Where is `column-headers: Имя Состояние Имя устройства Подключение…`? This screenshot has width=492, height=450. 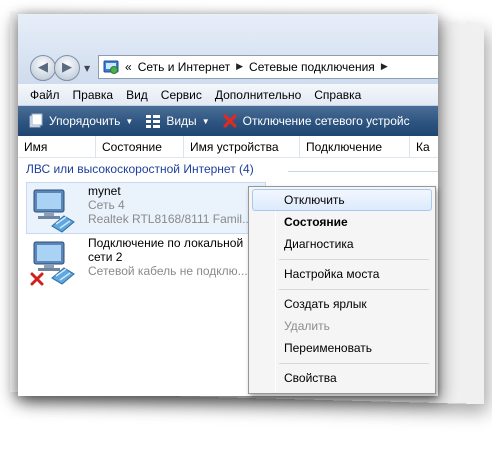 column-headers: Имя Состояние Имя устройства Подключение… is located at coordinates (228, 147).